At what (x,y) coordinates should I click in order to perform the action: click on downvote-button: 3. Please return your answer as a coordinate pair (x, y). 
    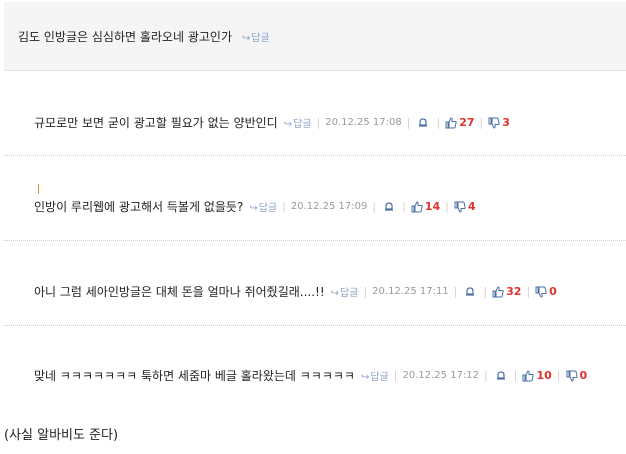
    Looking at the image, I should click on (499, 122).